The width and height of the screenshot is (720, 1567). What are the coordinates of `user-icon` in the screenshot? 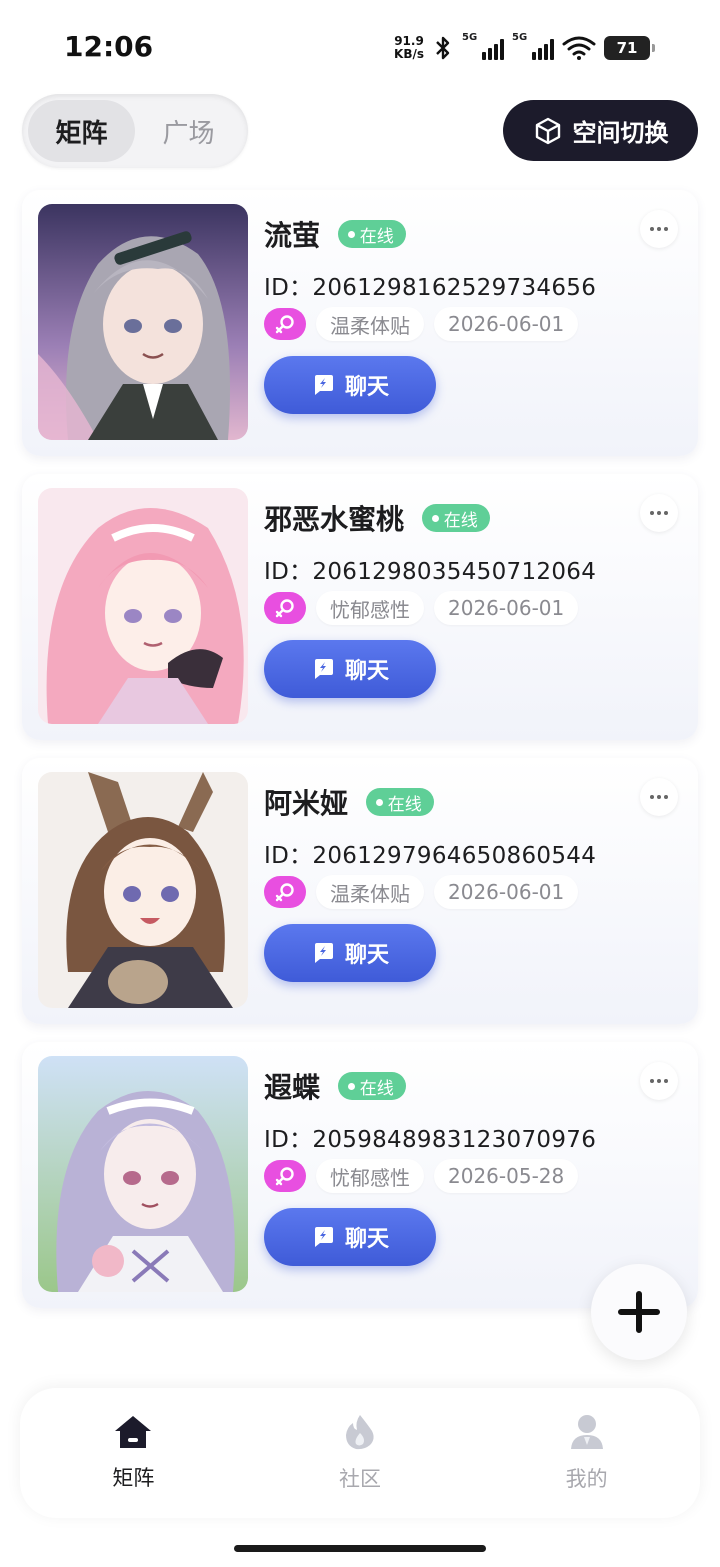 It's located at (586, 1432).